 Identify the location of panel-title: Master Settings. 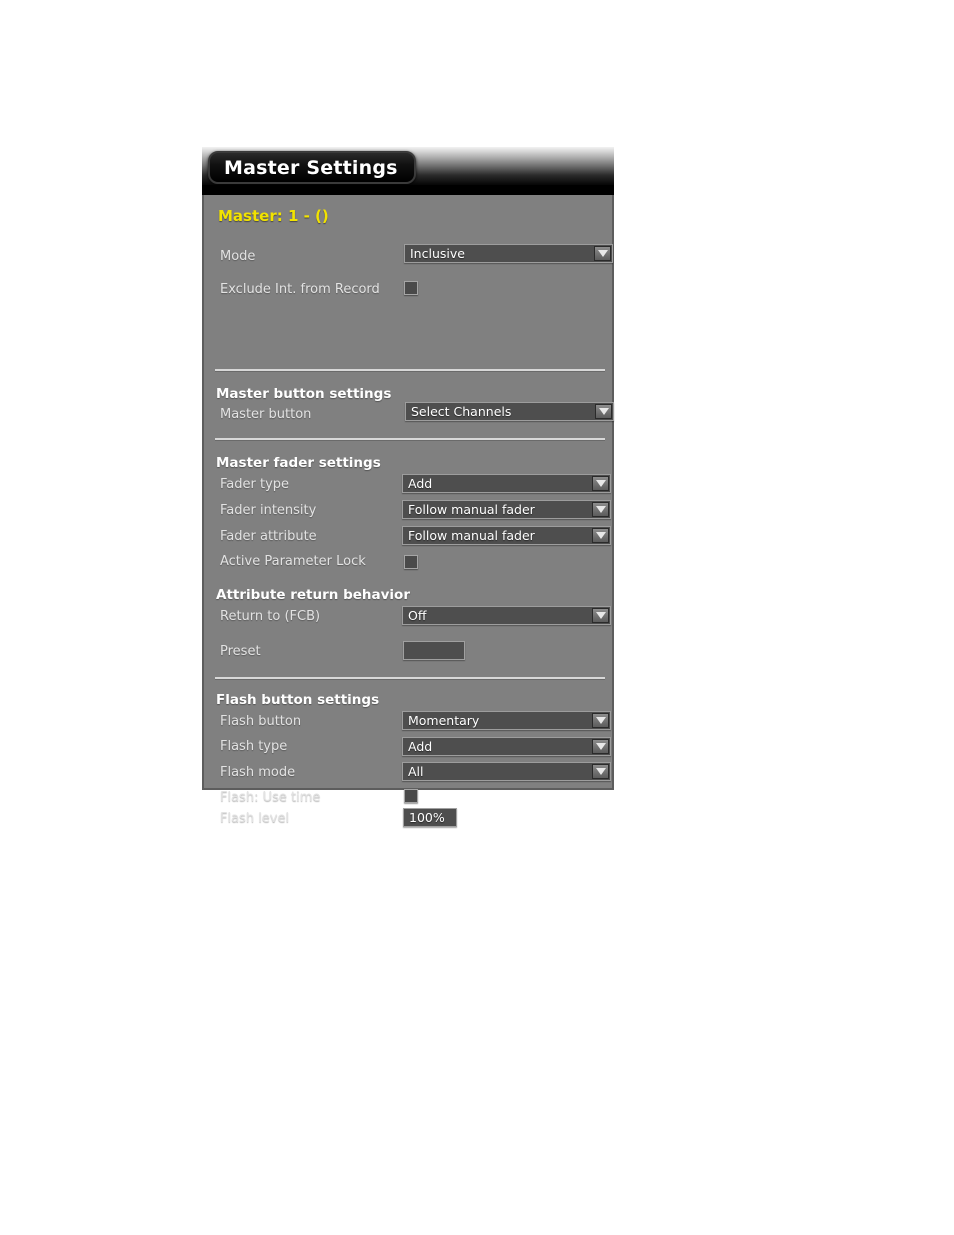
(311, 167).